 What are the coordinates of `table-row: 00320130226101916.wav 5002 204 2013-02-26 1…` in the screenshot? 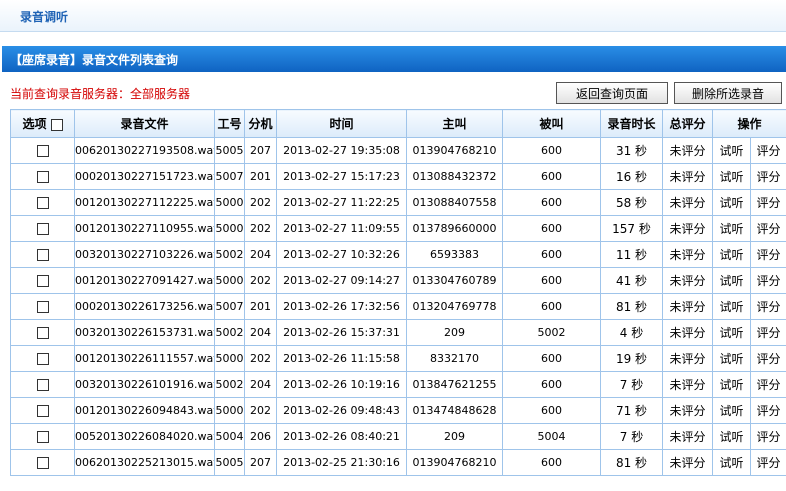 It's located at (398, 384).